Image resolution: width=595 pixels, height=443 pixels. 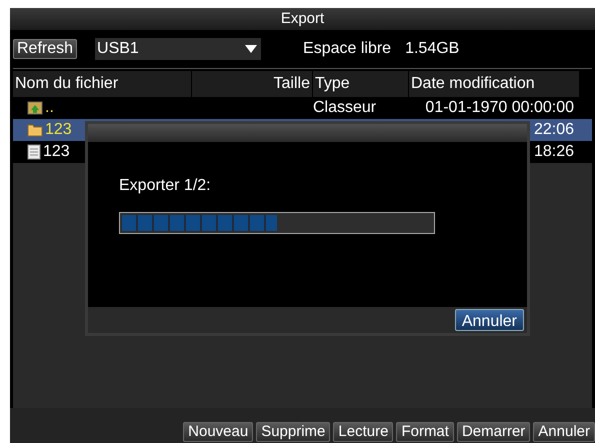 I want to click on column-header: Nom du fichier, so click(x=102, y=84).